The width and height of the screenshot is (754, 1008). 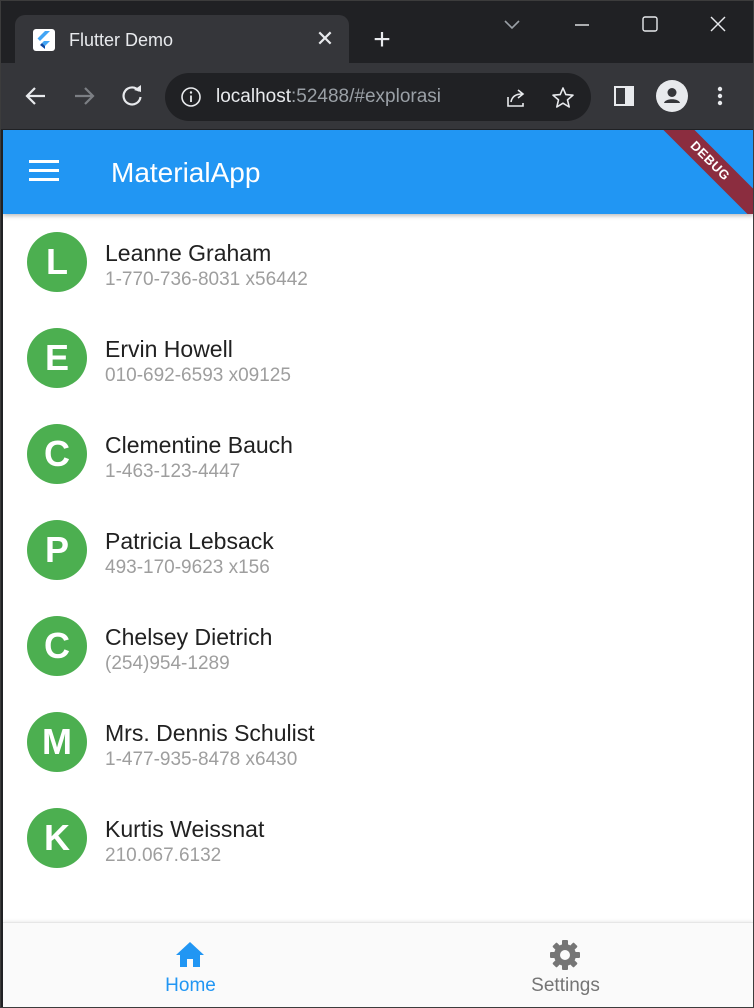 What do you see at coordinates (191, 97) in the screenshot?
I see `site-info-icon` at bounding box center [191, 97].